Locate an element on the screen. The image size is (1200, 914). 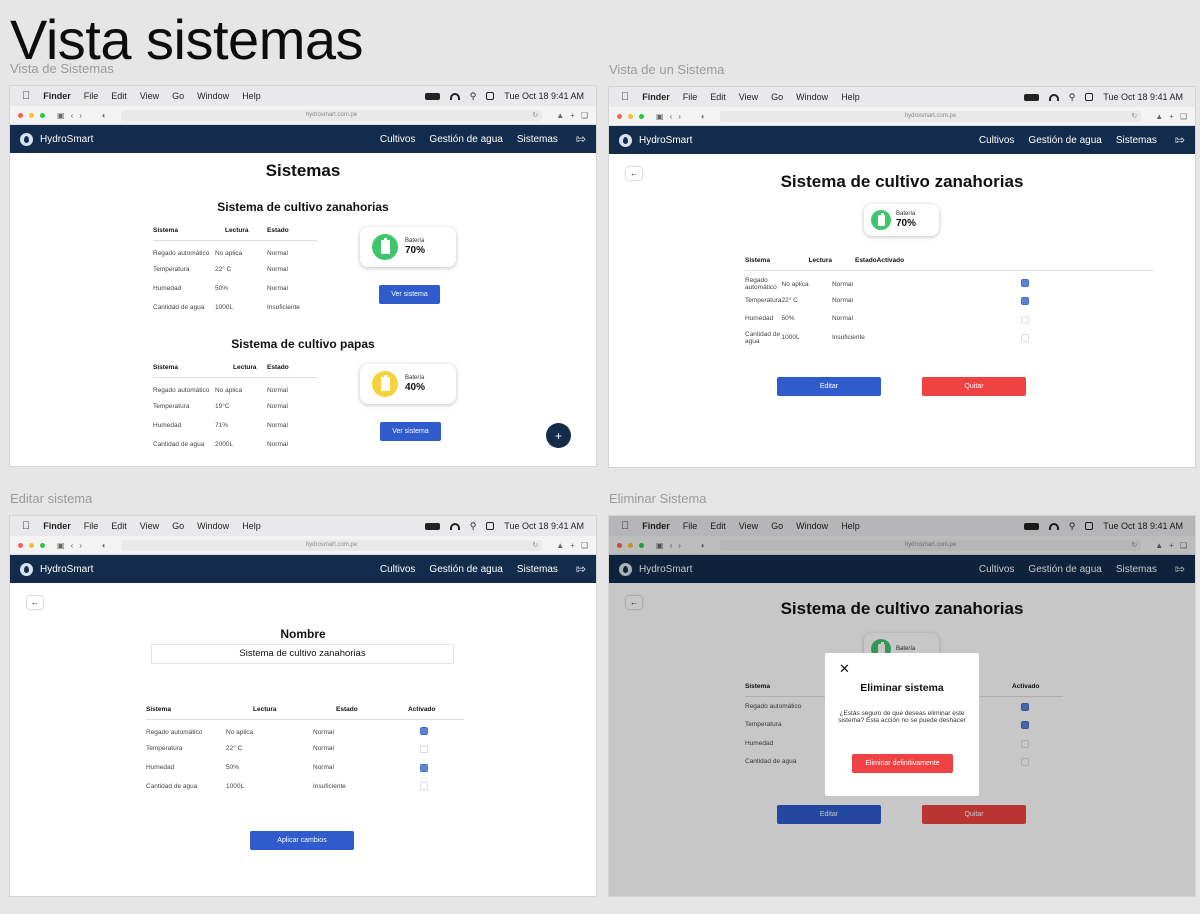
ver-sistema-button: Ver sistema is located at coordinates (409, 294).